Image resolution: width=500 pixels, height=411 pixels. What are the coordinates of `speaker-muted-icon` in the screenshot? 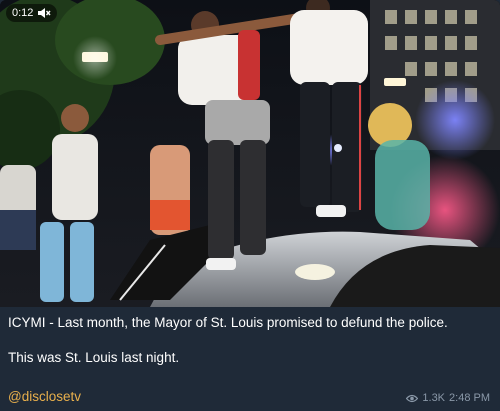 It's located at (44, 13).